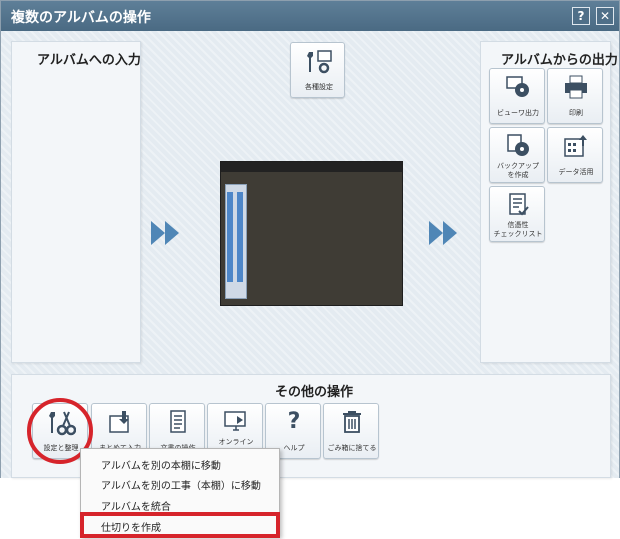 The height and width of the screenshot is (539, 620). I want to click on printer-icon, so click(576, 87).